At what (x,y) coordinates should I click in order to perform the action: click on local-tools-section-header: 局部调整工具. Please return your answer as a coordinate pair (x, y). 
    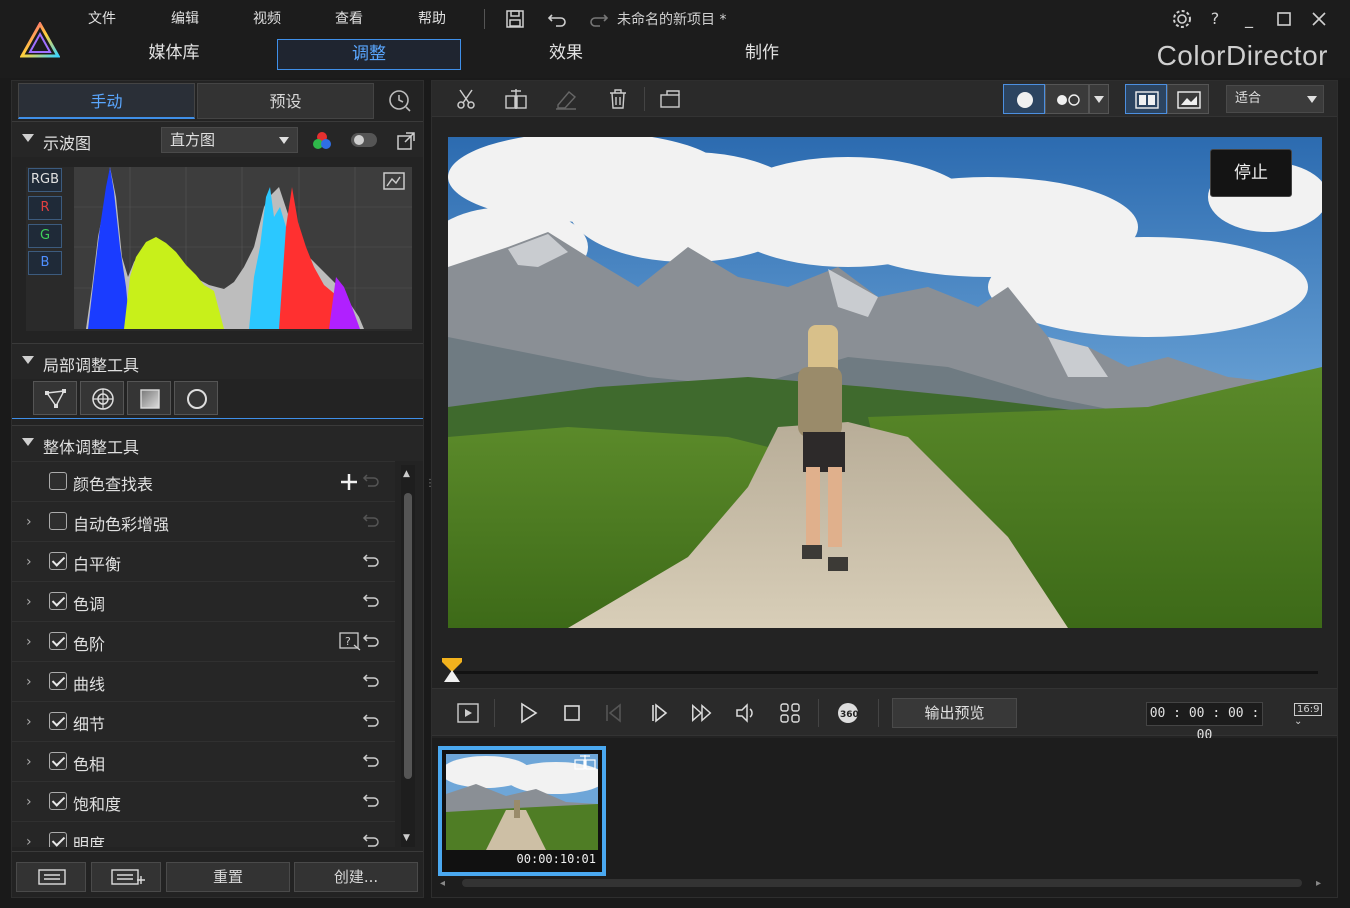
    Looking at the image, I should click on (217, 361).